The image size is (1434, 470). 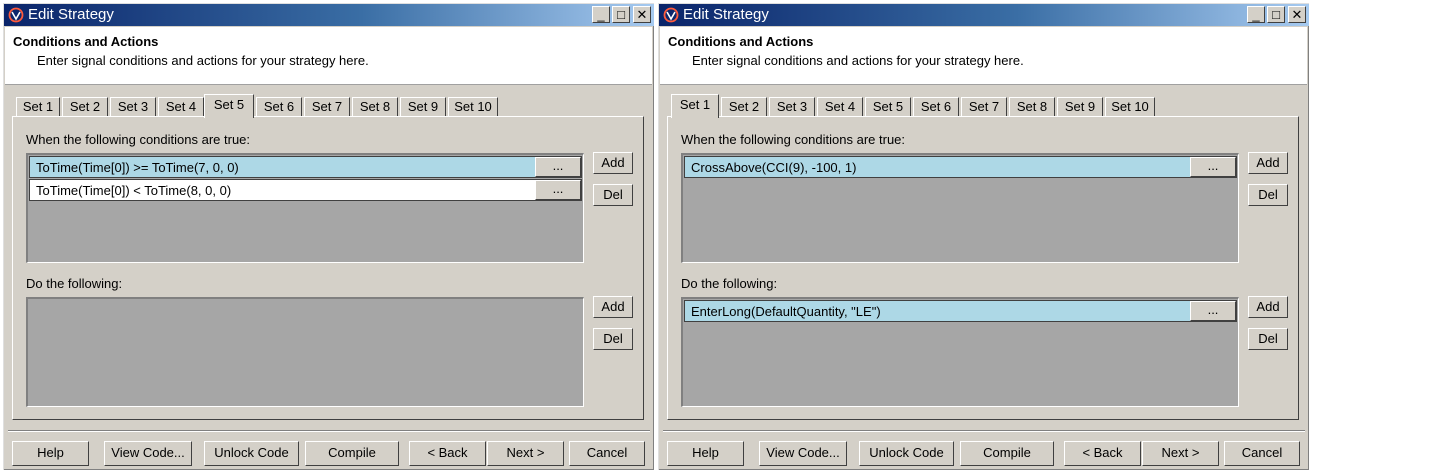 I want to click on action-text: EnterLong(DefaultQuantity, "LE"), so click(x=786, y=311).